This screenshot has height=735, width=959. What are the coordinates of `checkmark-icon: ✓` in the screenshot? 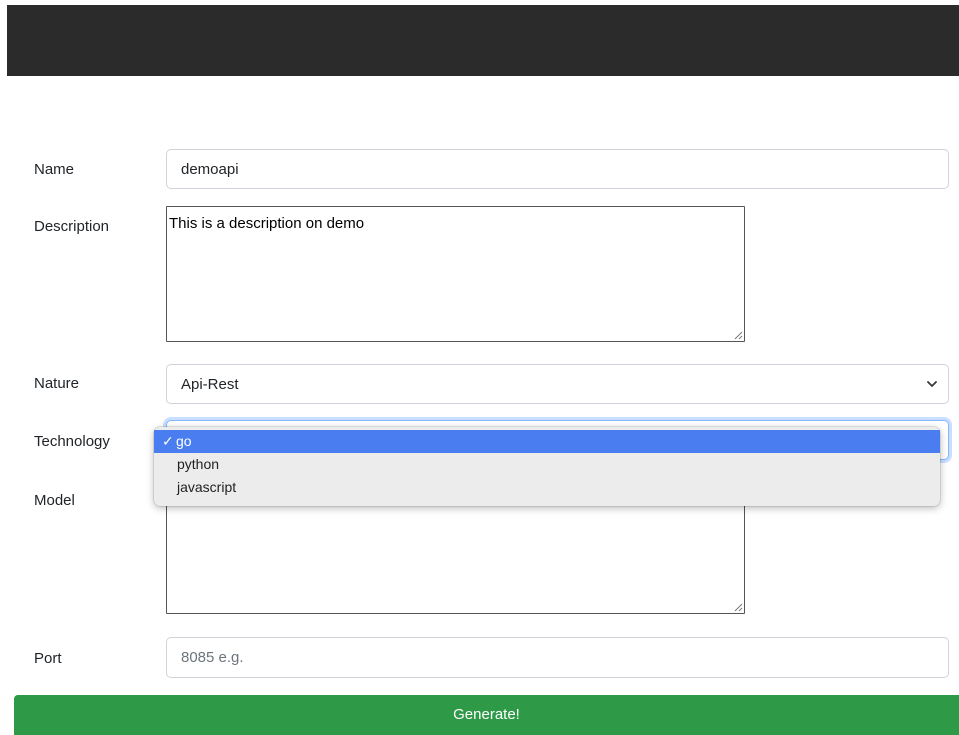 It's located at (168, 441).